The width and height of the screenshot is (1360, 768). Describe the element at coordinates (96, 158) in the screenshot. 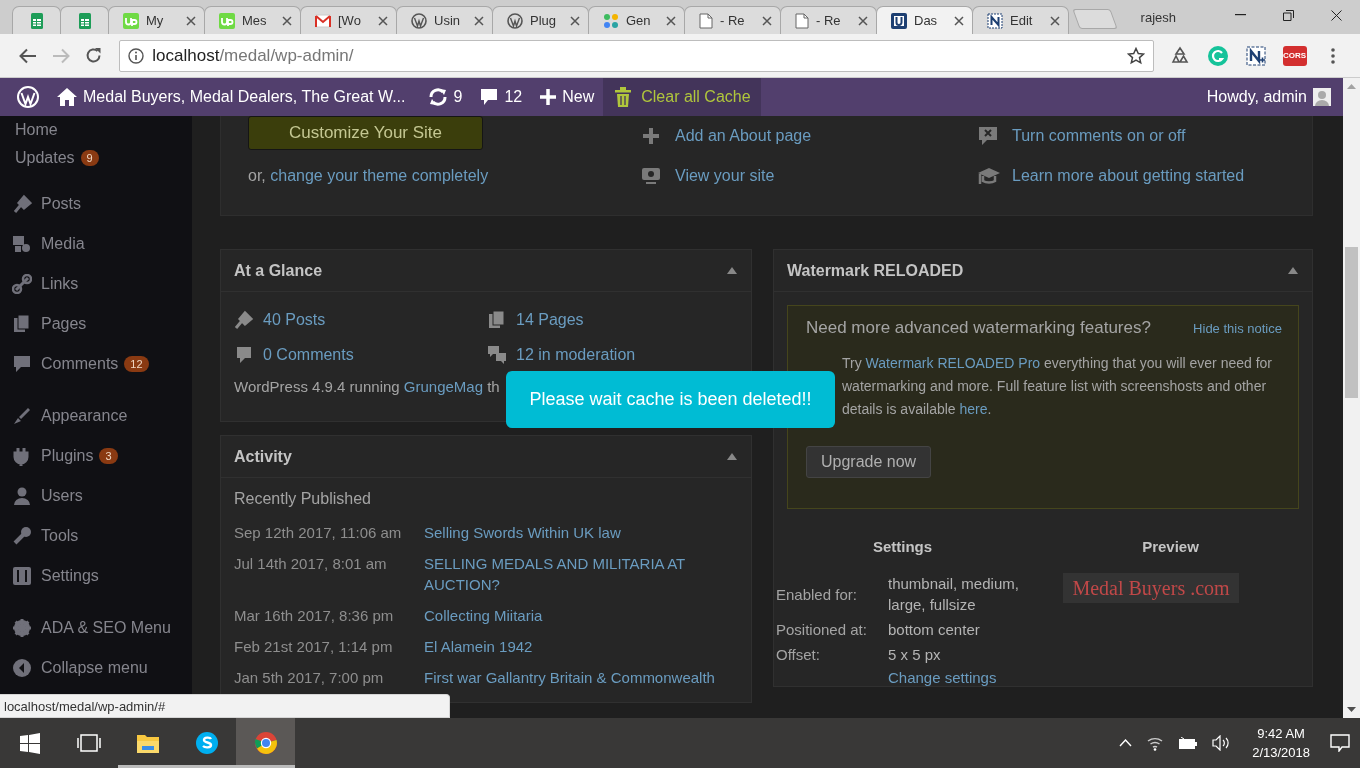

I see `menu-item: Updates 9` at that location.